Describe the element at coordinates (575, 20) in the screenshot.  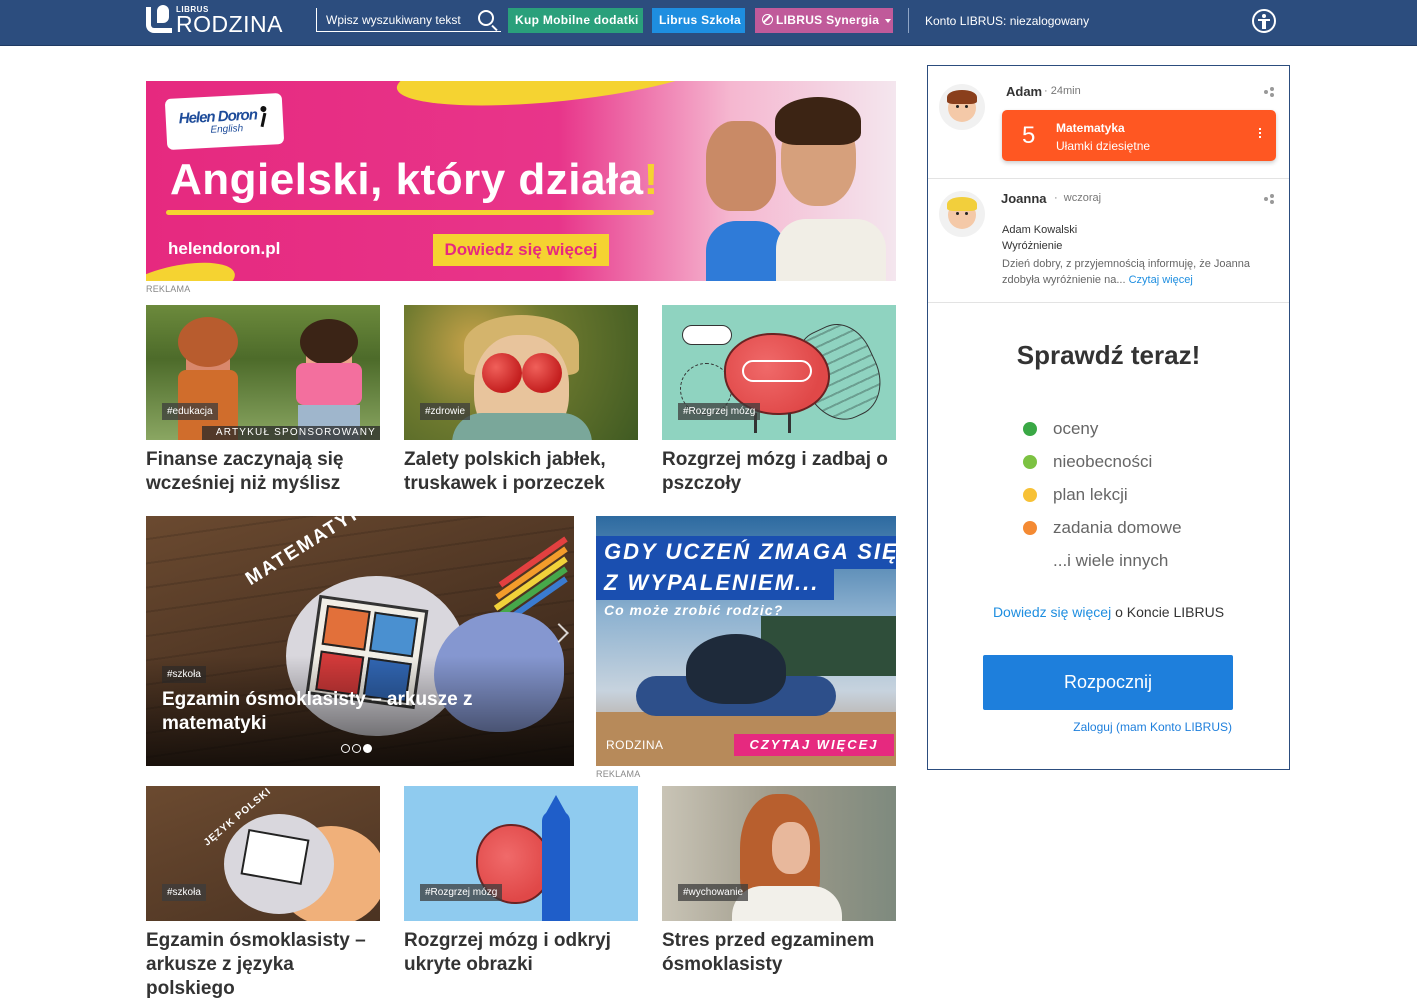
I see `mobile-addons-button: Kup Mobilne dodatki` at that location.